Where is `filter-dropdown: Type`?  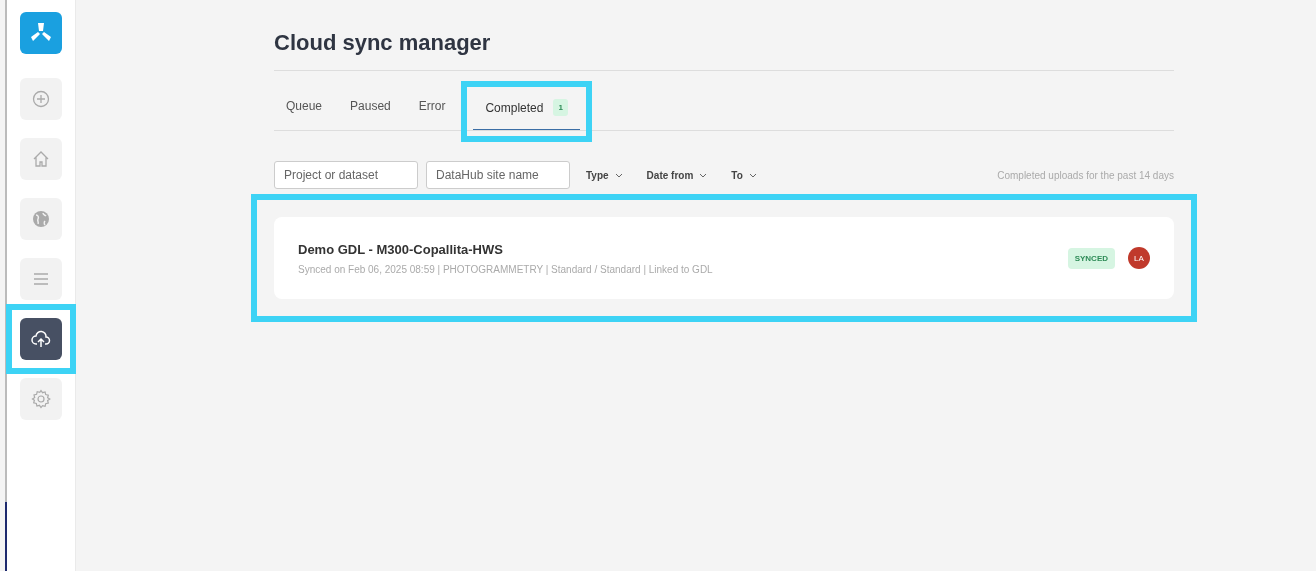 filter-dropdown: Type is located at coordinates (604, 175).